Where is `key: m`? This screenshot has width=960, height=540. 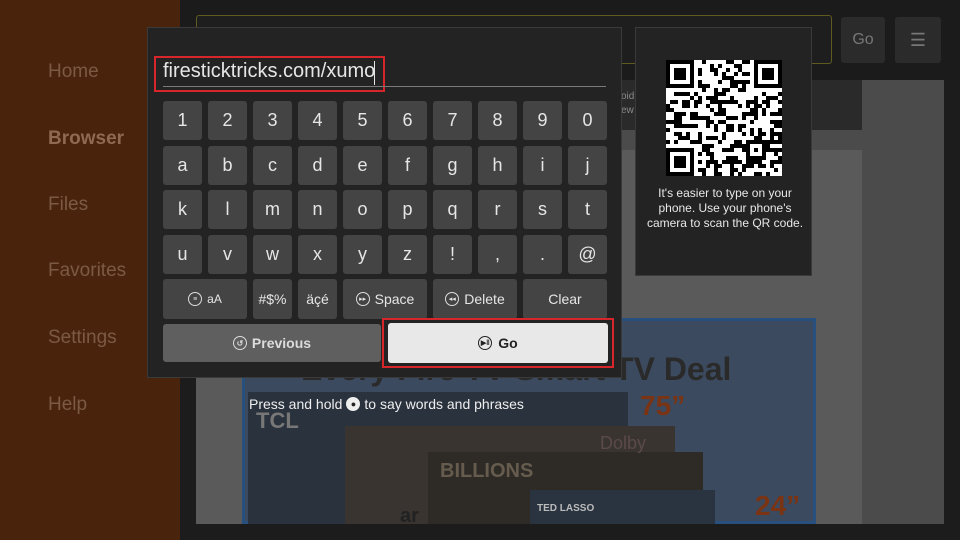 key: m is located at coordinates (272, 209).